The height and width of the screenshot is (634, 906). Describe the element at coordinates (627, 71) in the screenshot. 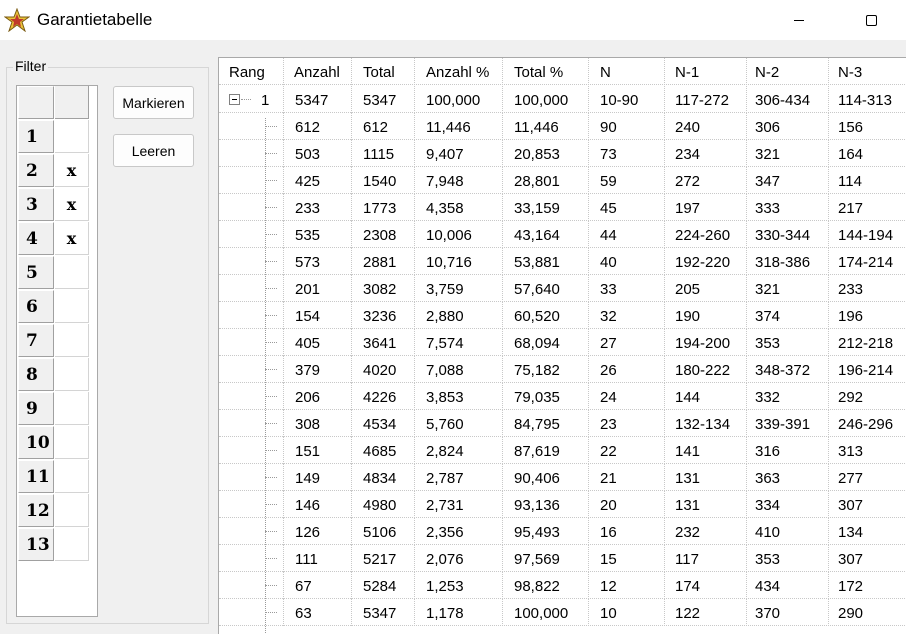

I see `column-header-n: N` at that location.